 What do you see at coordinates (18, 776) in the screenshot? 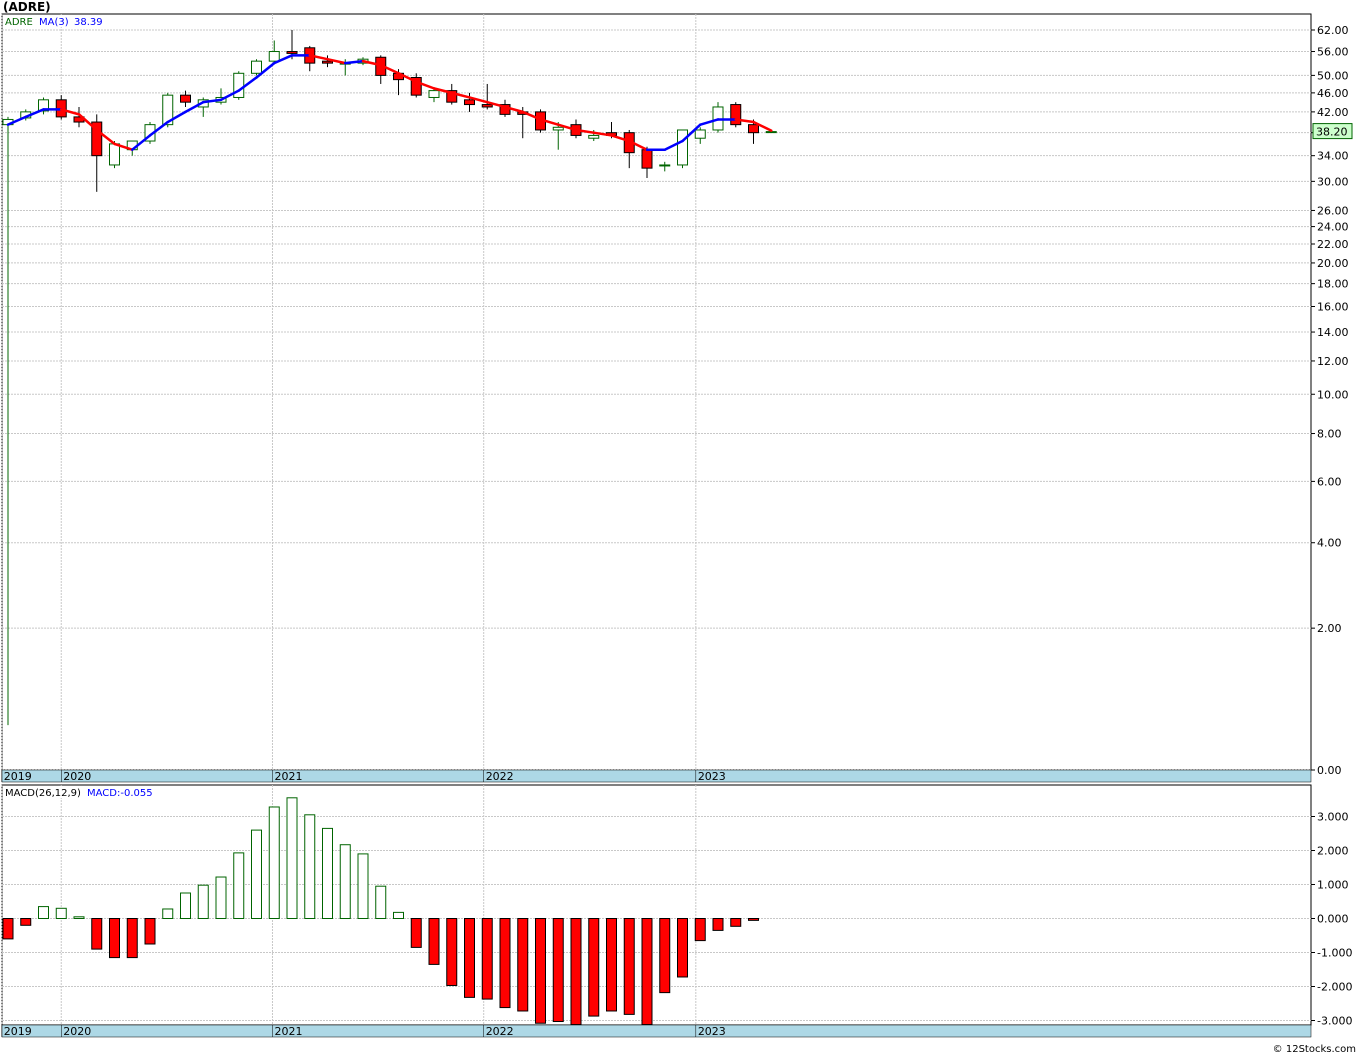
I see `x-tick-label: 2019` at bounding box center [18, 776].